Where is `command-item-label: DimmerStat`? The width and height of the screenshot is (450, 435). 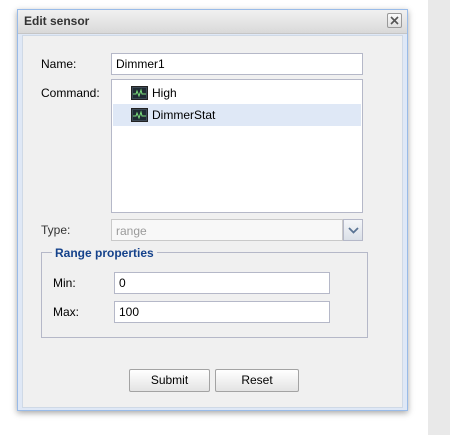
command-item-label: DimmerStat is located at coordinates (184, 115).